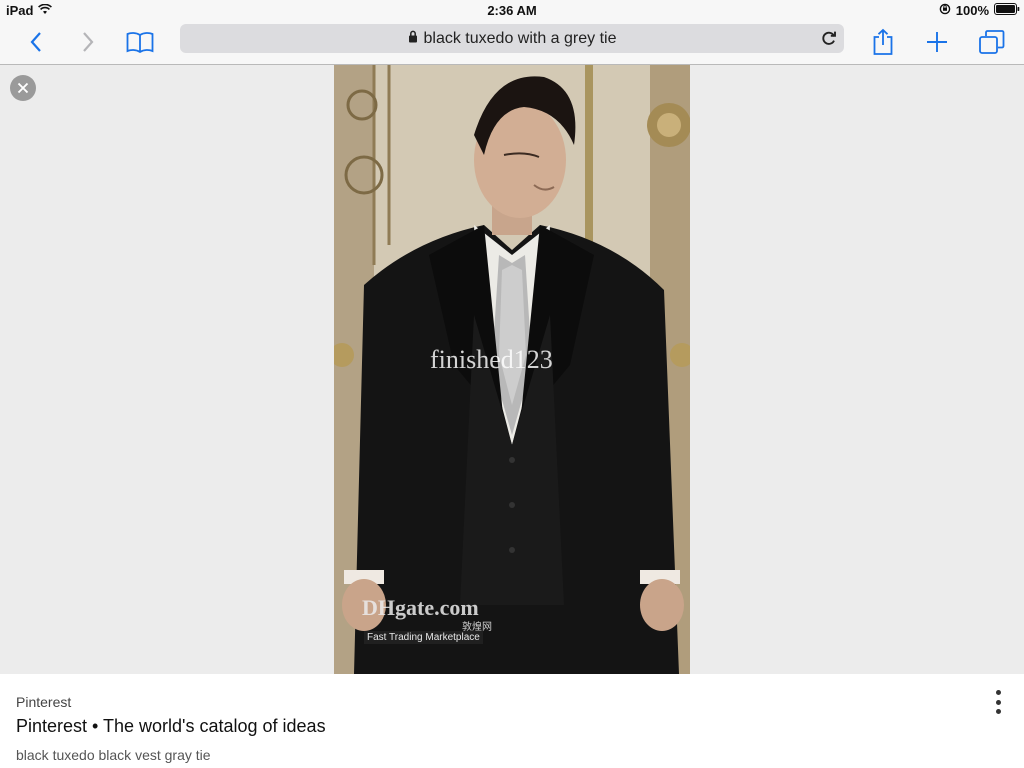 This screenshot has width=1024, height=768. I want to click on plus-icon, so click(937, 42).